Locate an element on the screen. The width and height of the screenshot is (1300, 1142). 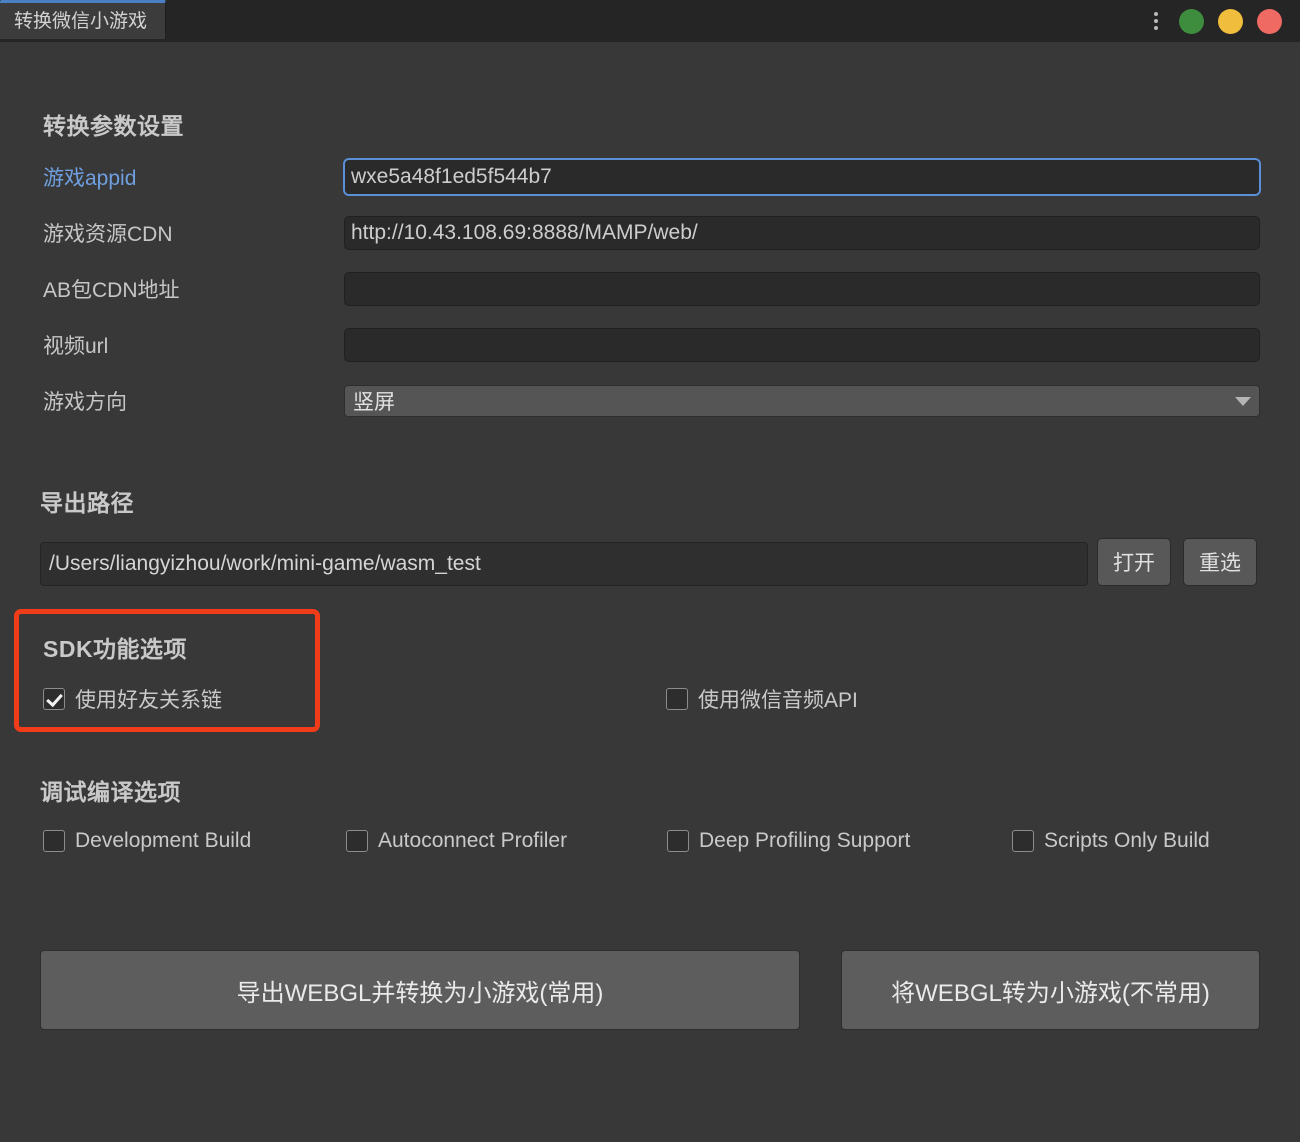
window-titlebar: 转换微信小游戏 is located at coordinates (650, 21).